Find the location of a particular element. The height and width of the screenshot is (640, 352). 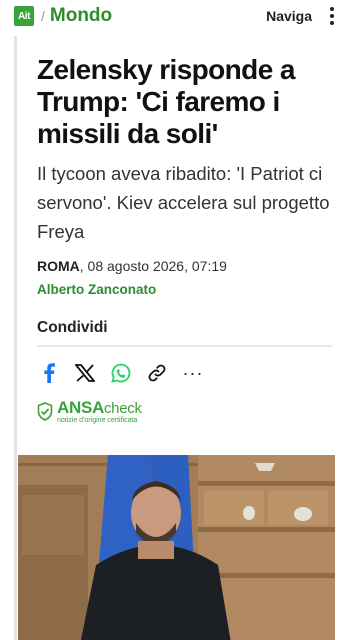

navigate-menu-button: Naviga is located at coordinates (289, 16).